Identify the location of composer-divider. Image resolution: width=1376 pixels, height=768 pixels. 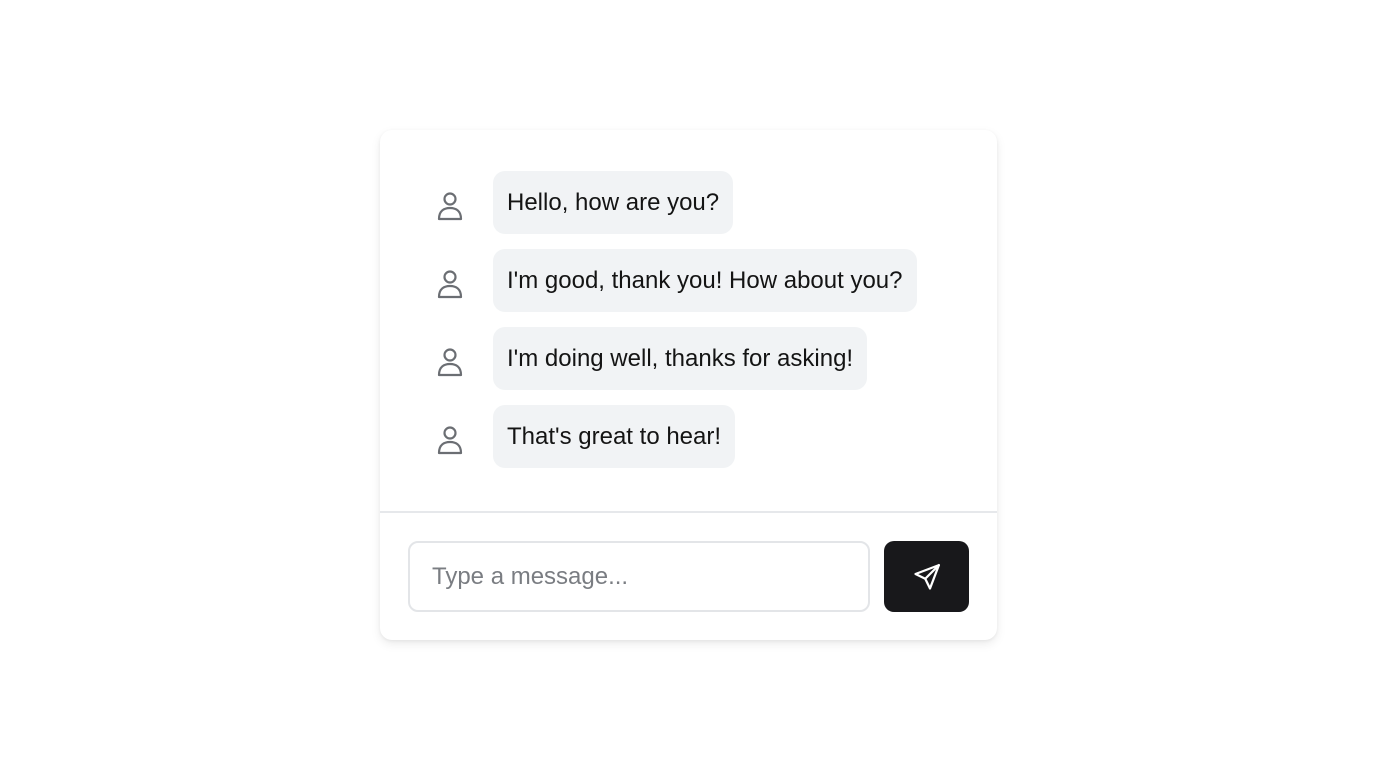
(688, 512).